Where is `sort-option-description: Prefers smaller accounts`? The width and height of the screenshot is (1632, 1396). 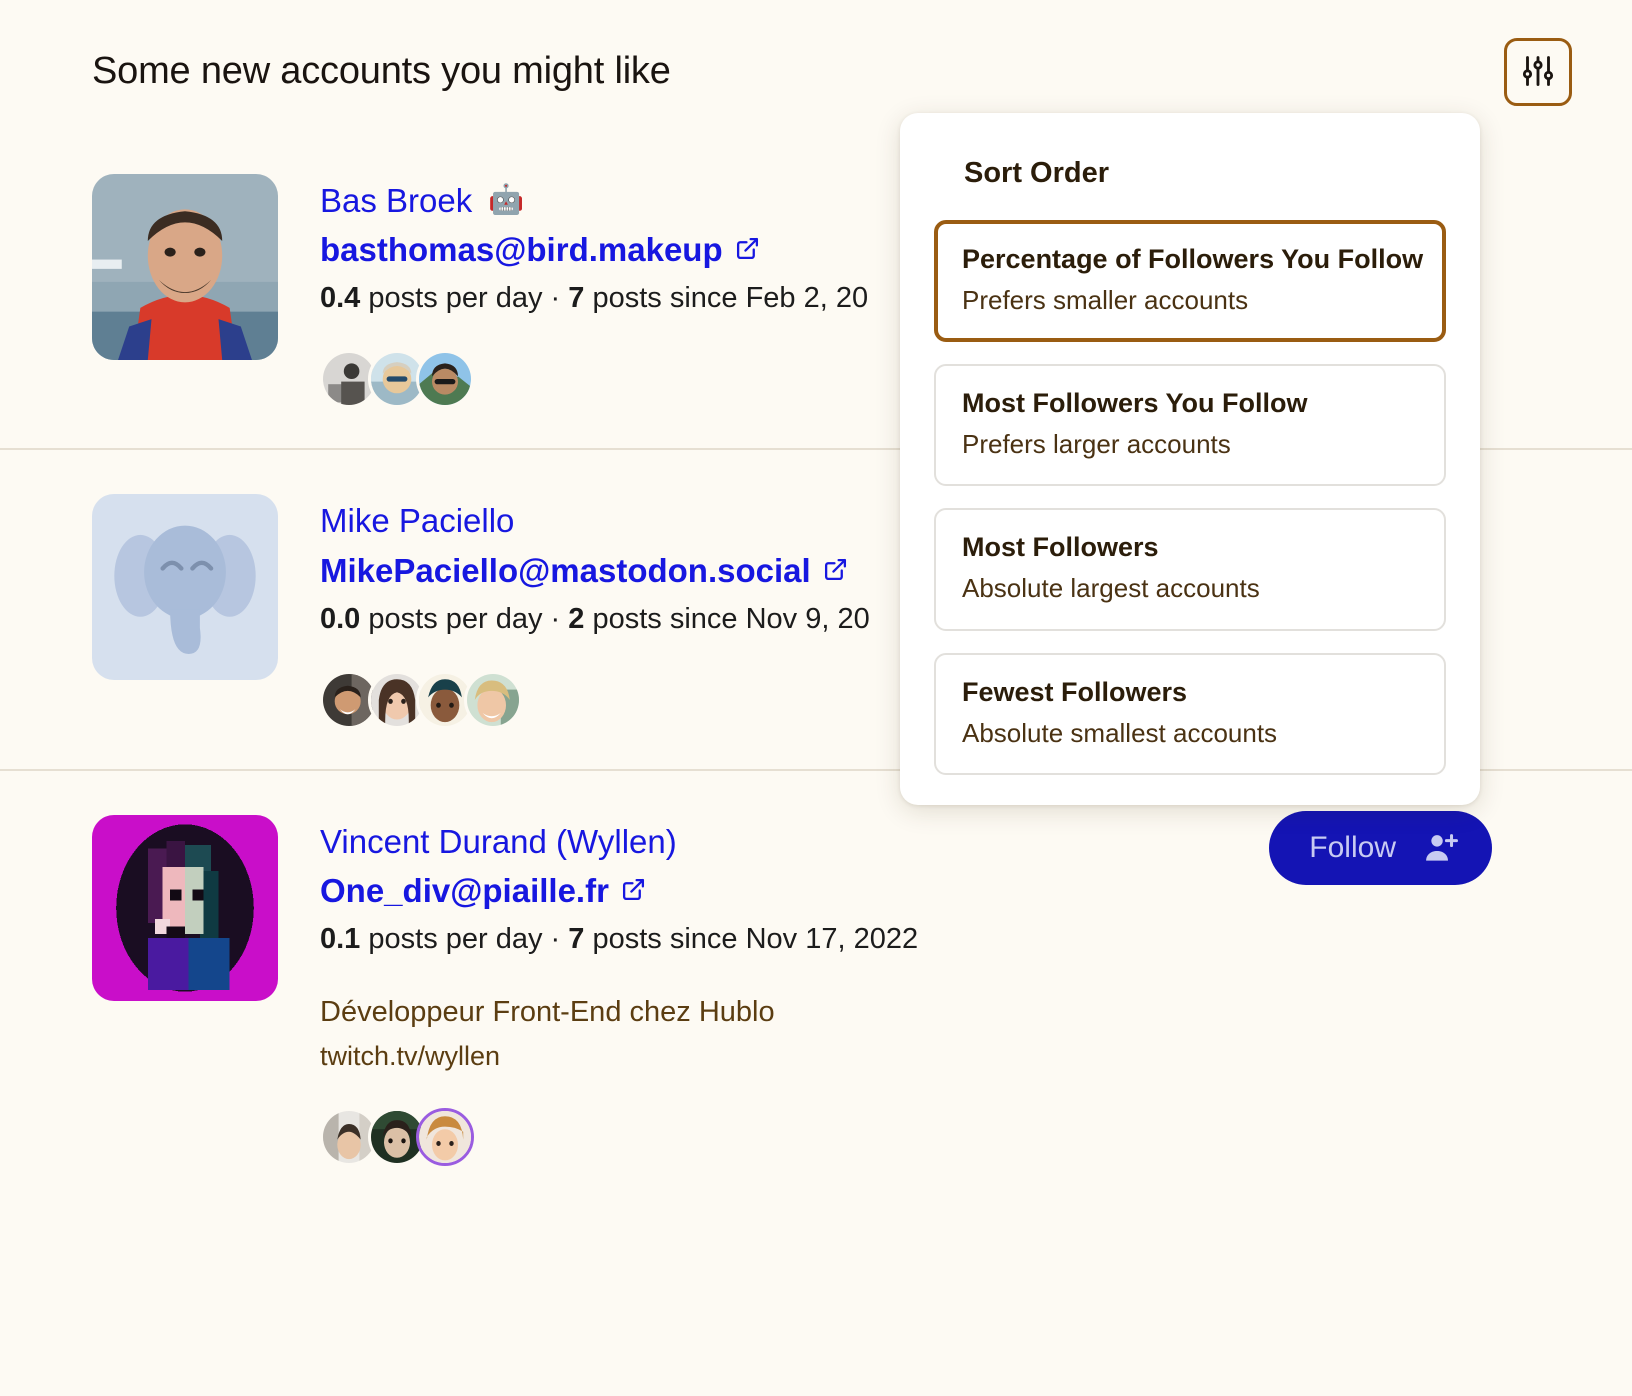
sort-option-description: Prefers smaller accounts is located at coordinates (1105, 300).